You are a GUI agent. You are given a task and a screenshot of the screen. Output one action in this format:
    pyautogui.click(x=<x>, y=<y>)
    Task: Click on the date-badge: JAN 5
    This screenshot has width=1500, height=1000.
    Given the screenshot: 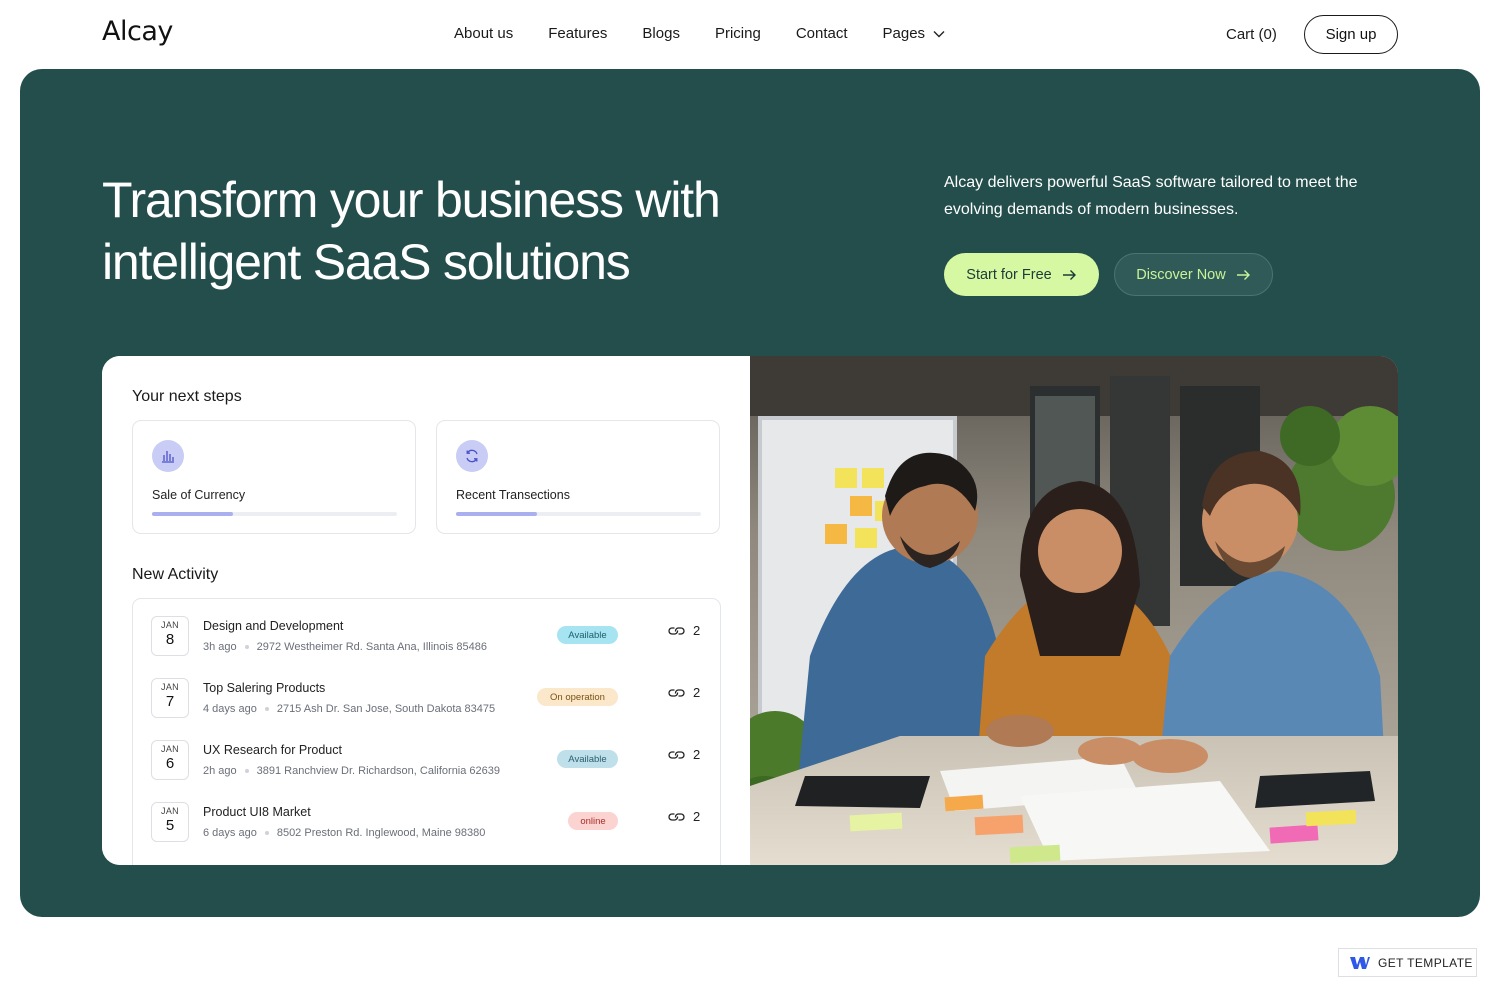 What is the action you would take?
    pyautogui.click(x=170, y=822)
    